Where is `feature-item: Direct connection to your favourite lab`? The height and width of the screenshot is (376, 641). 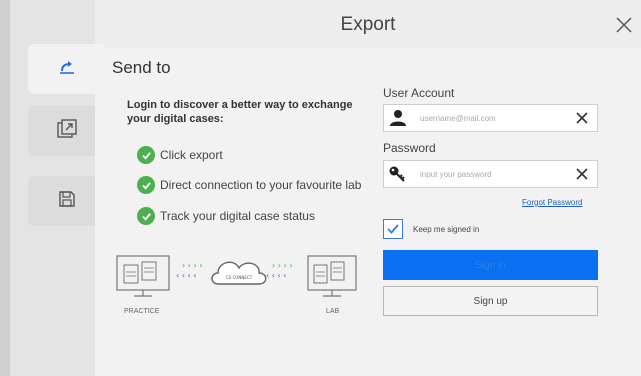
feature-item: Direct connection to your favourite lab is located at coordinates (249, 185).